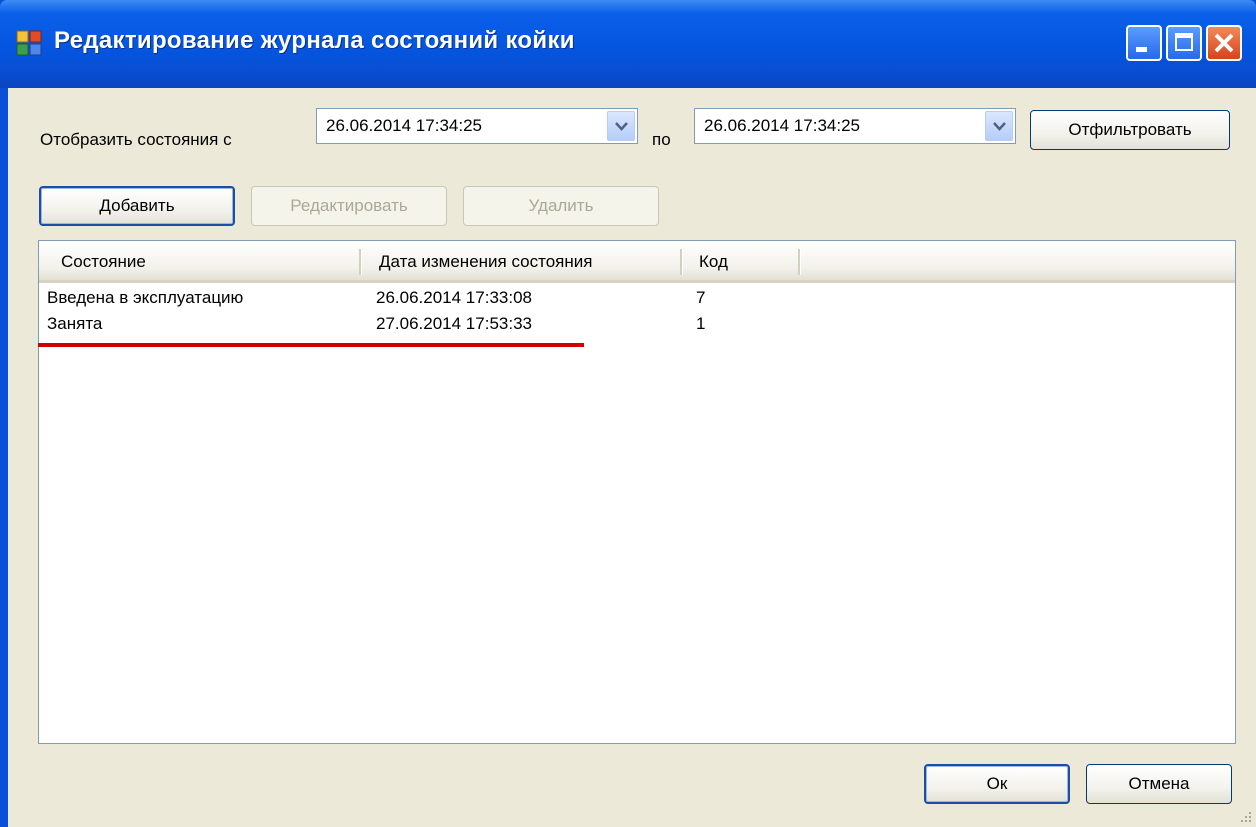  Describe the element at coordinates (1144, 43) in the screenshot. I see `minimize-icon` at that location.